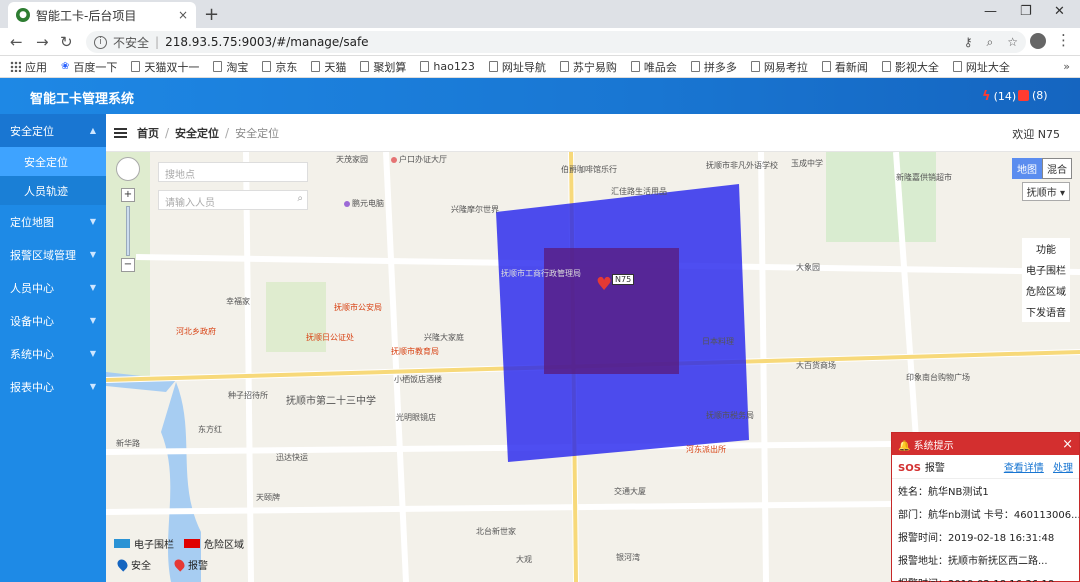  What do you see at coordinates (230, 67) in the screenshot?
I see `bookmark-item: 淘宝` at bounding box center [230, 67].